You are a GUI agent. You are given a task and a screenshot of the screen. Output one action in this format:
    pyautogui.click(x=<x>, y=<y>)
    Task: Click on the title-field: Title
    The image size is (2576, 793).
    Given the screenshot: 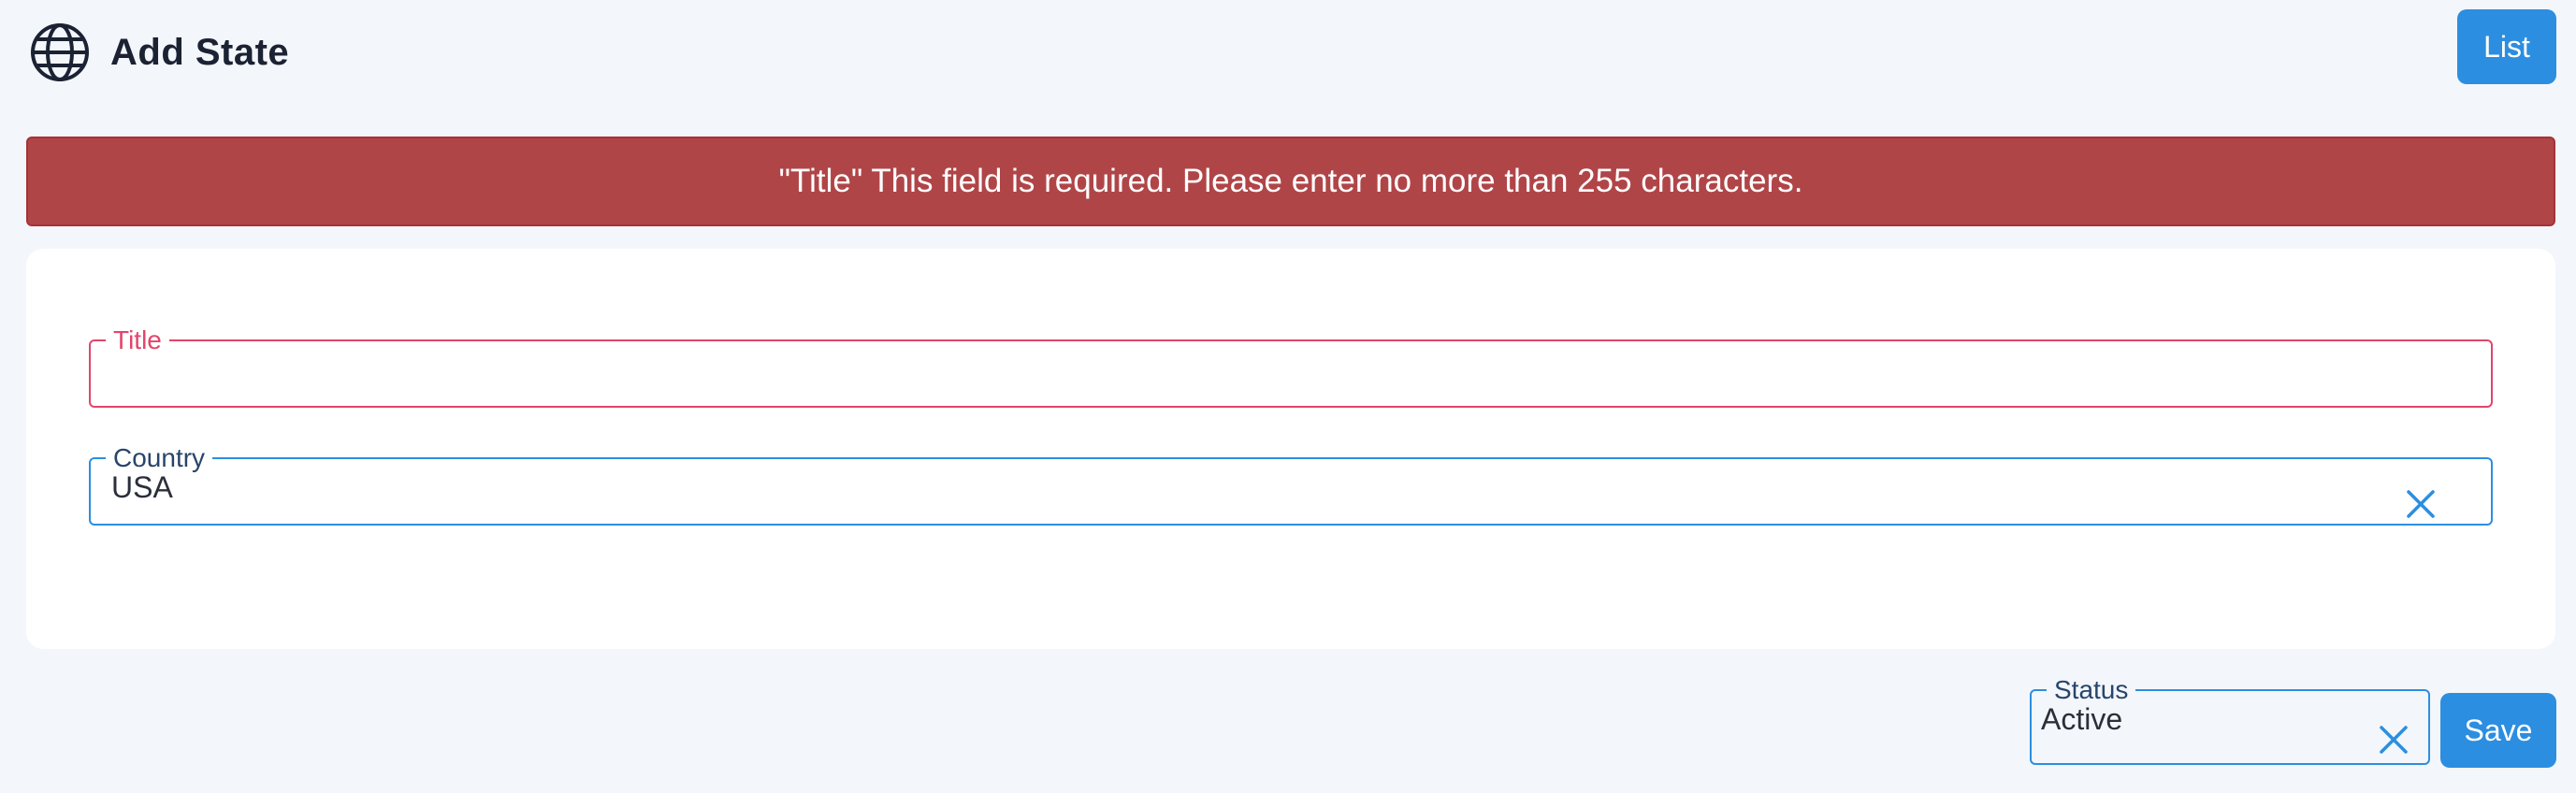 What is the action you would take?
    pyautogui.click(x=1291, y=366)
    